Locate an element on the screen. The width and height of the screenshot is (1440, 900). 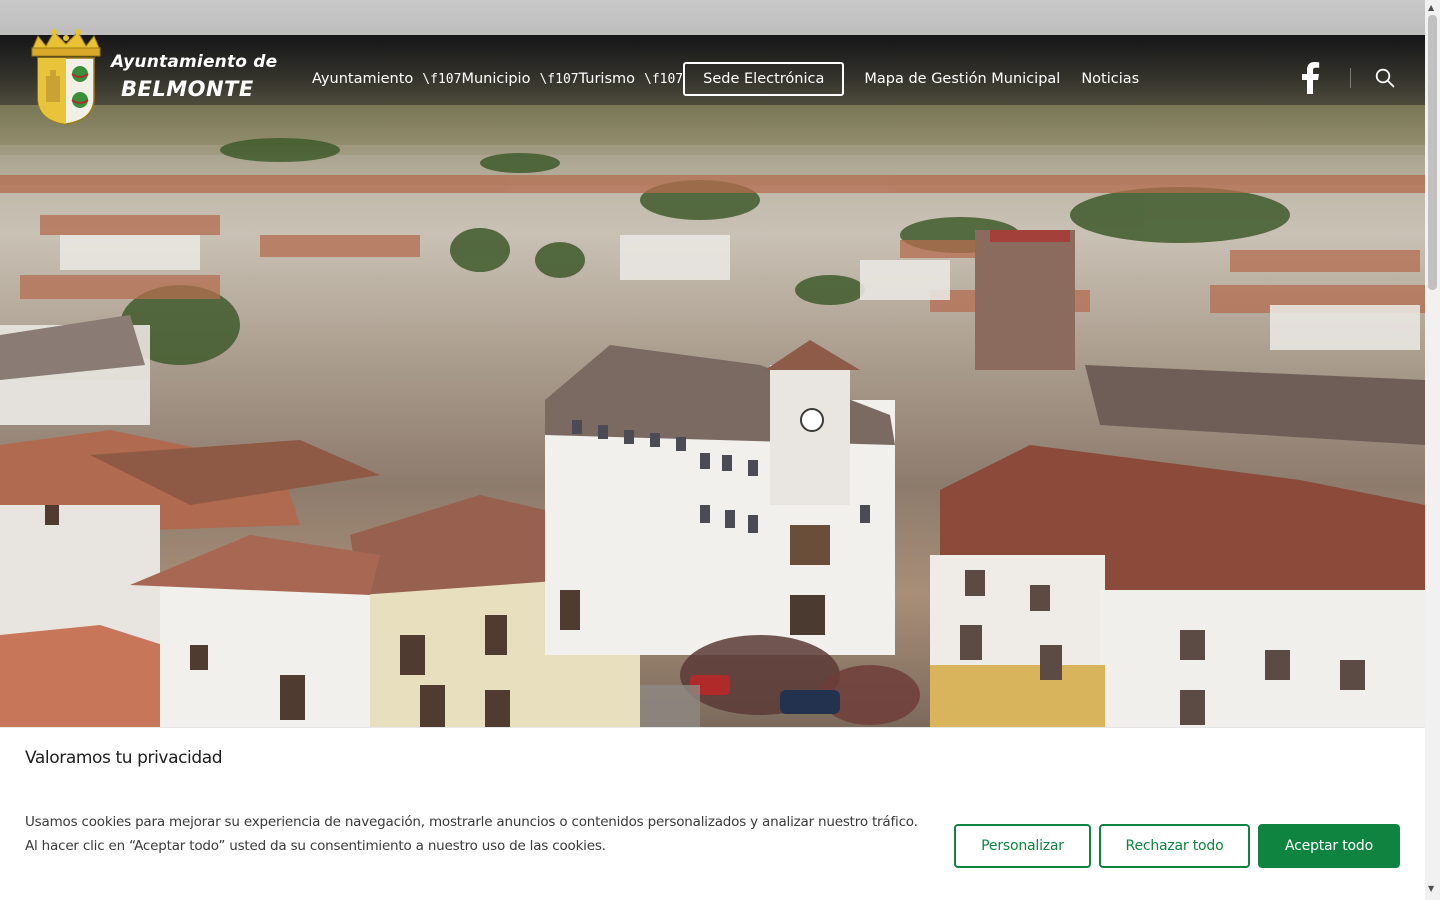
search-icon is located at coordinates (1385, 78).